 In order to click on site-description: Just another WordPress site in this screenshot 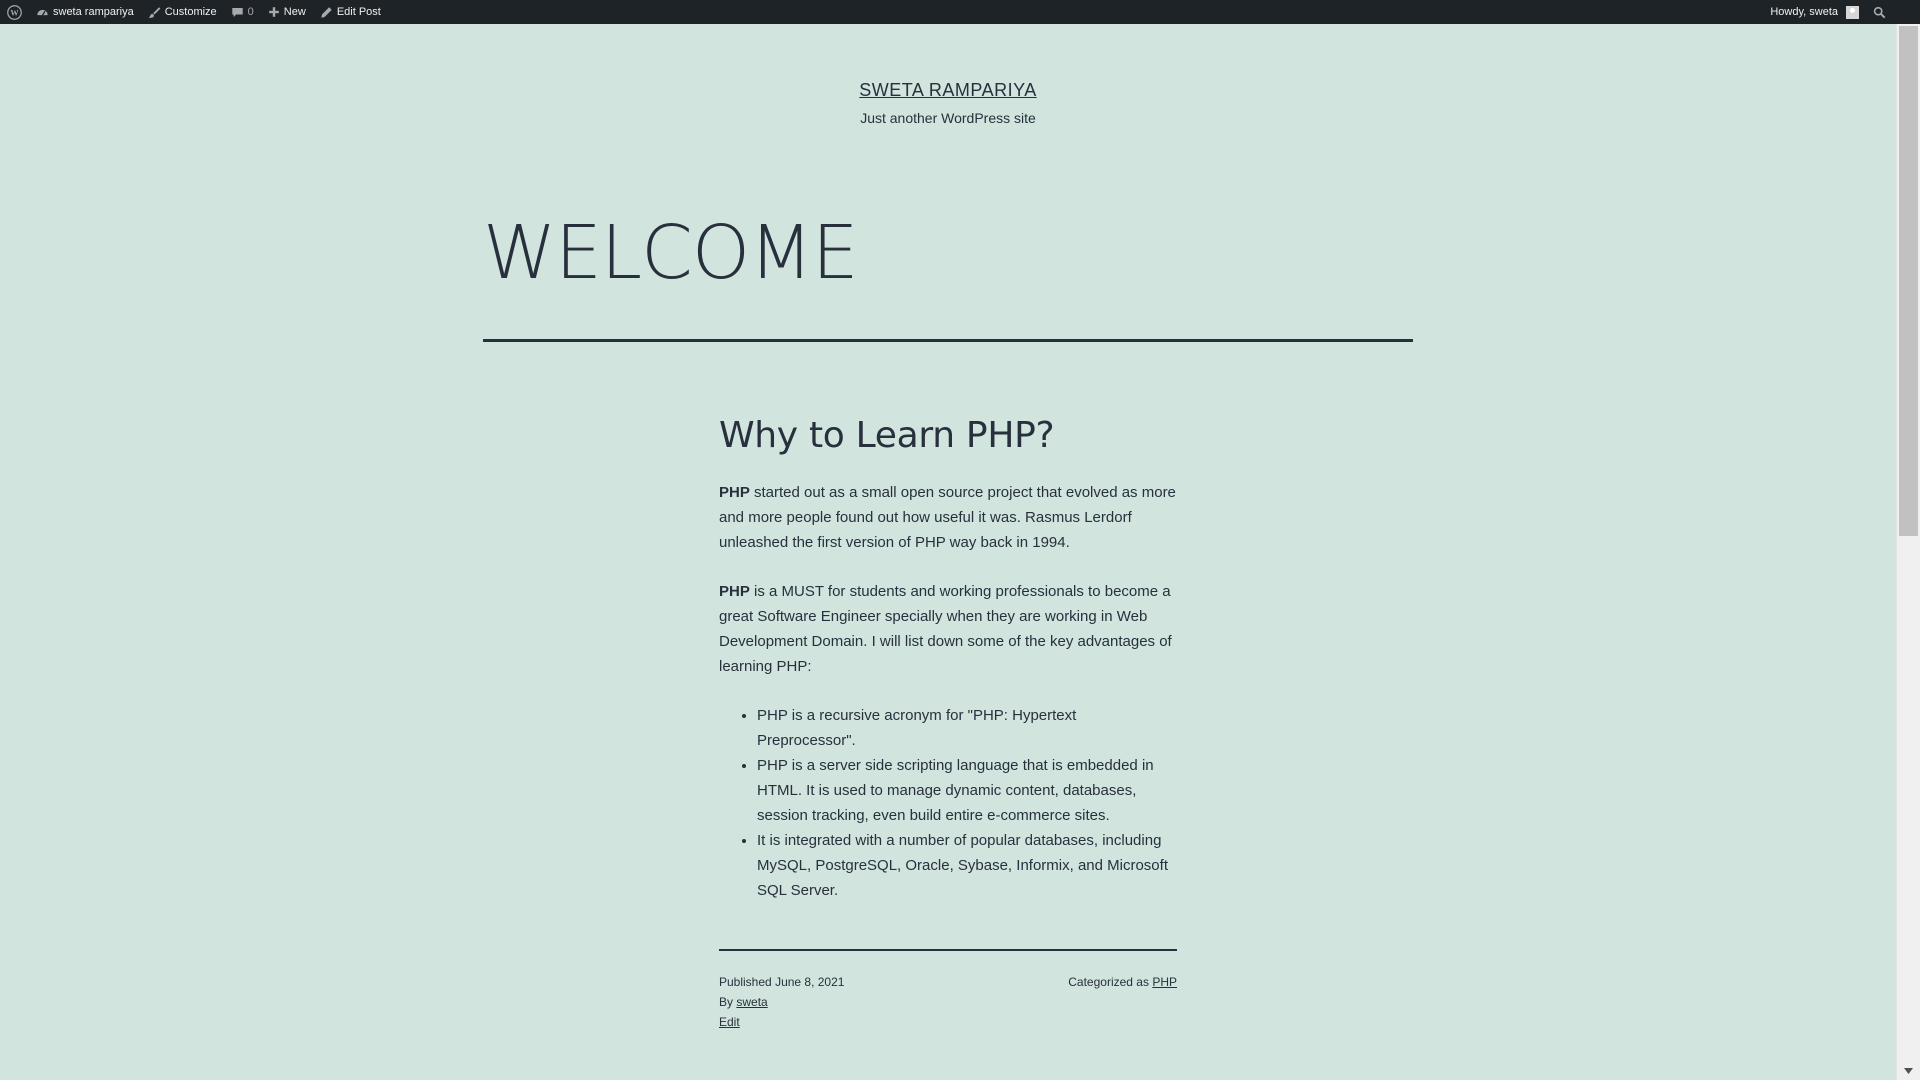, I will do `click(948, 118)`.